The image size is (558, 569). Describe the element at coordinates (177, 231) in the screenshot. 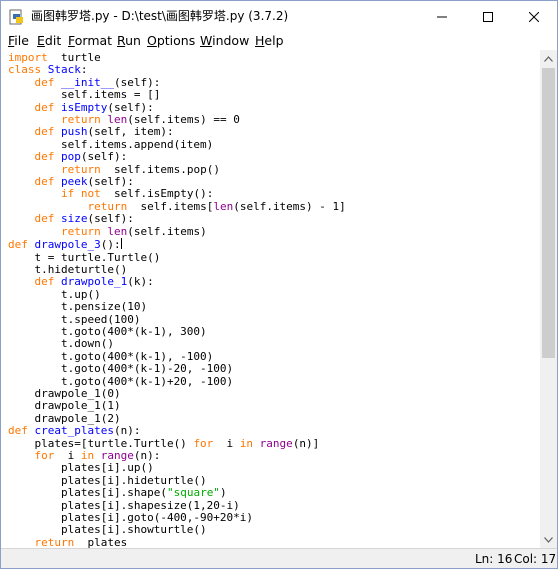

I see `code-line: return len(self.items)` at that location.